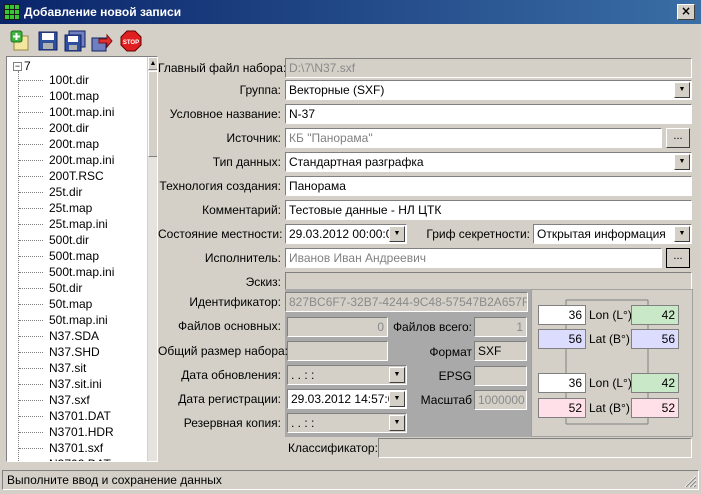 This screenshot has height=494, width=701. What do you see at coordinates (66, 160) in the screenshot?
I see `tree-item: 200t.map.ini` at bounding box center [66, 160].